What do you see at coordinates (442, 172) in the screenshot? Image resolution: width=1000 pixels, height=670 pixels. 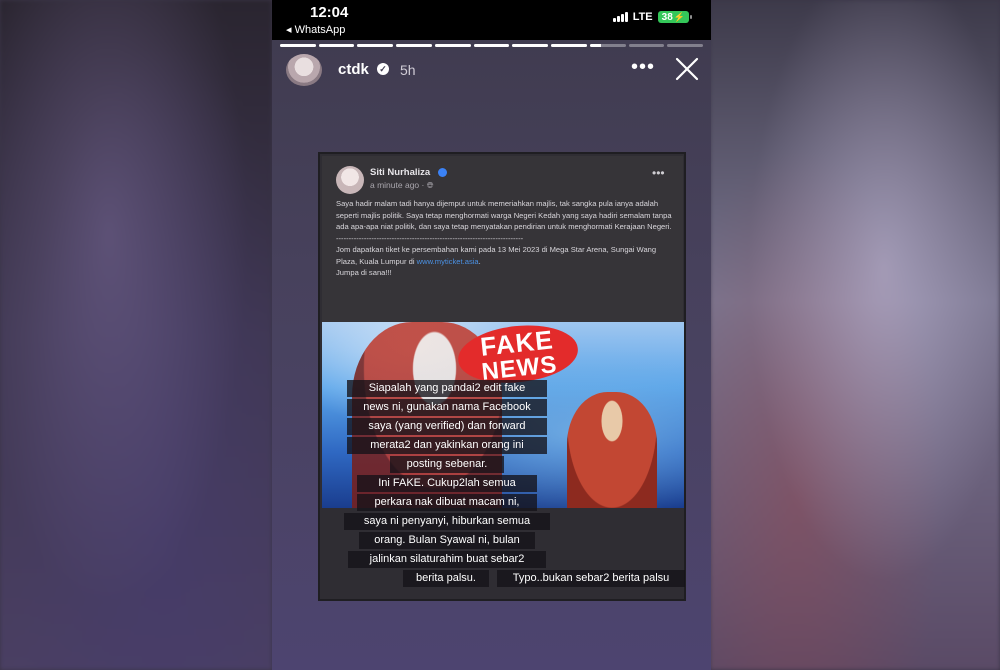 I see `post-verified-icon` at bounding box center [442, 172].